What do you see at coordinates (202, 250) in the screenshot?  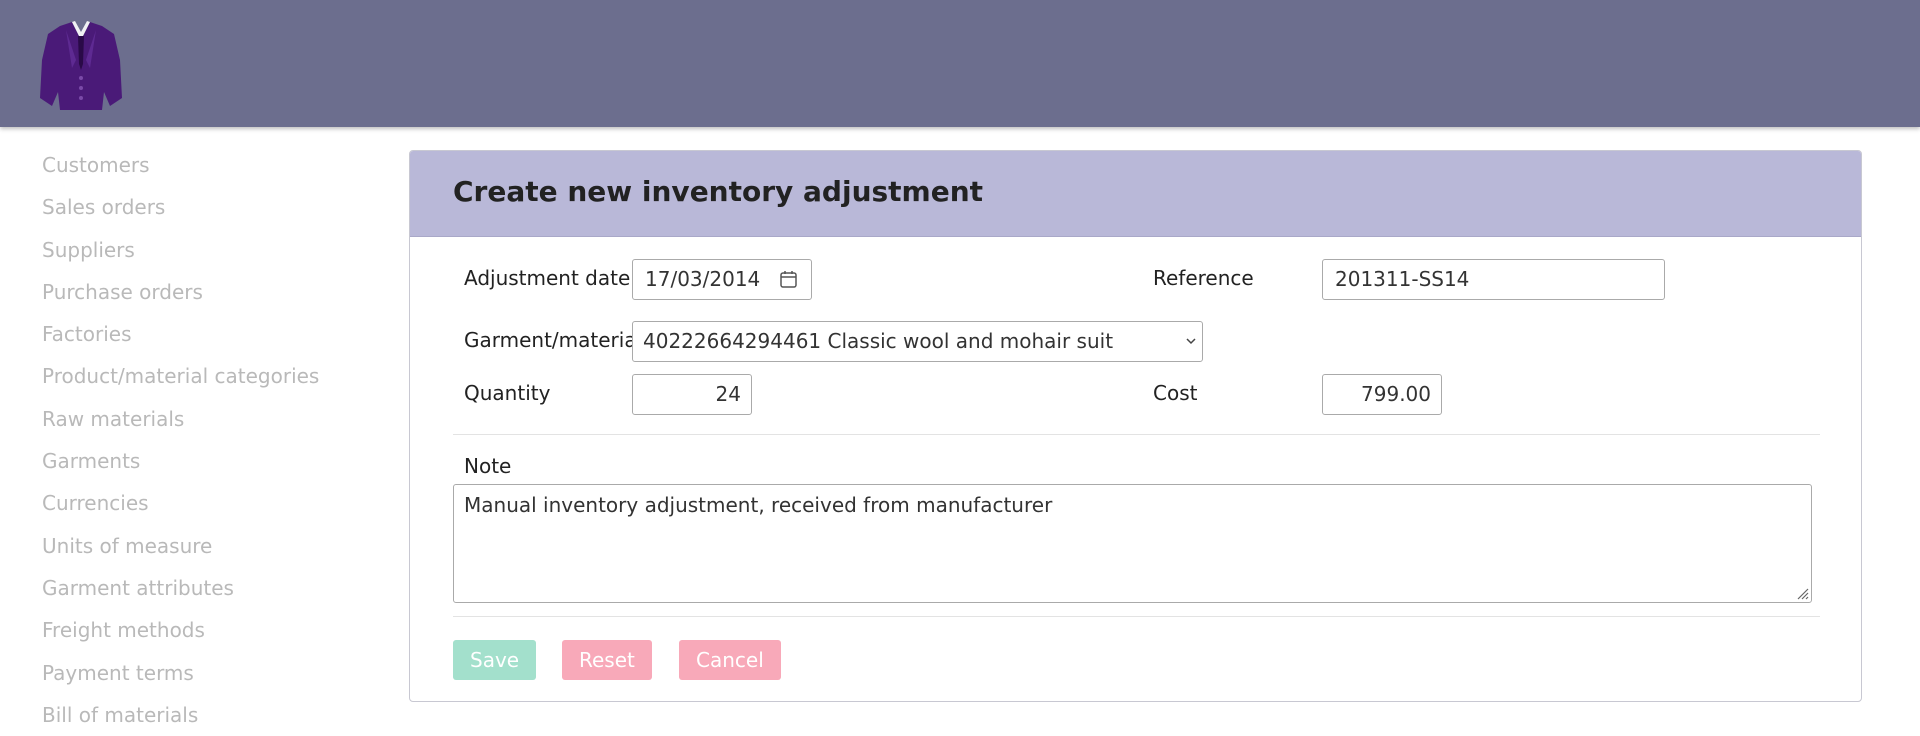 I see `sidebar-item-suppliers: Suppliers` at bounding box center [202, 250].